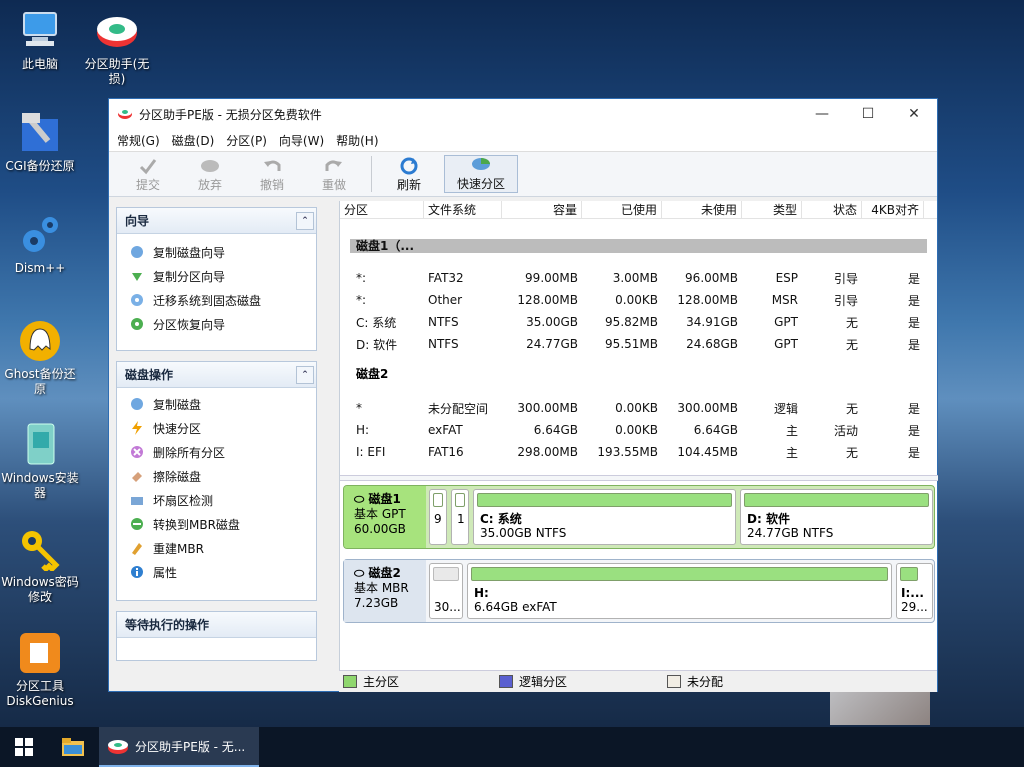 This screenshot has height=767, width=1024. What do you see at coordinates (40, 445) in the screenshot?
I see `installer-icon` at bounding box center [40, 445].